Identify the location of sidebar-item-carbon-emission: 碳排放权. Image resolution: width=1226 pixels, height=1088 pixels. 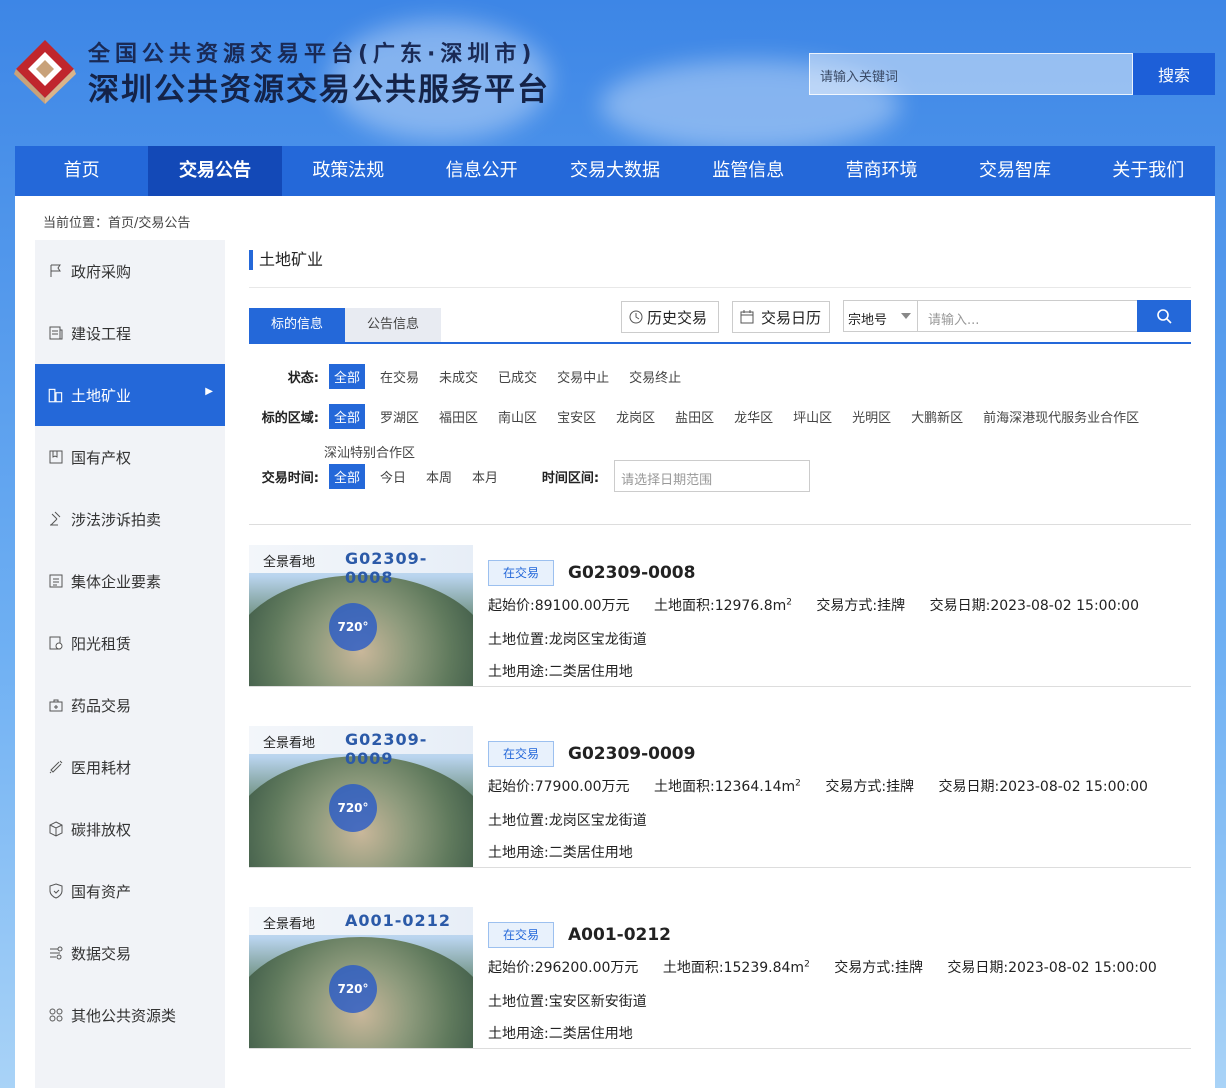
(130, 829).